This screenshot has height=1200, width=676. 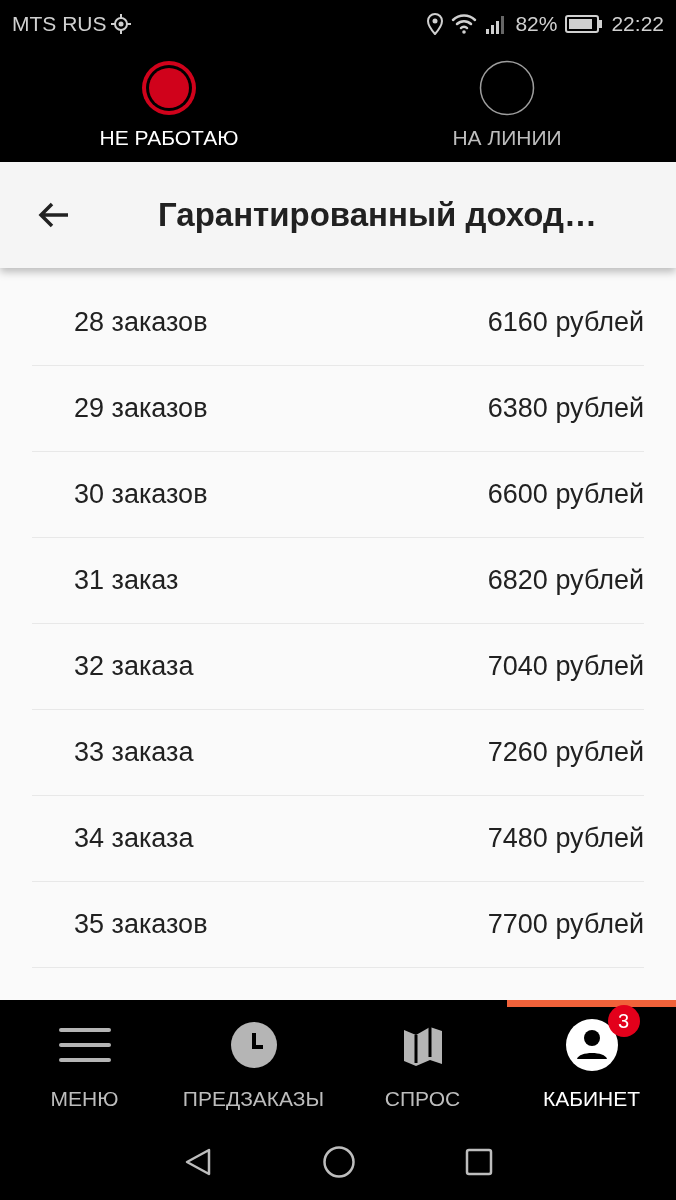 I want to click on income-amount: 7260 рублей, so click(x=565, y=753).